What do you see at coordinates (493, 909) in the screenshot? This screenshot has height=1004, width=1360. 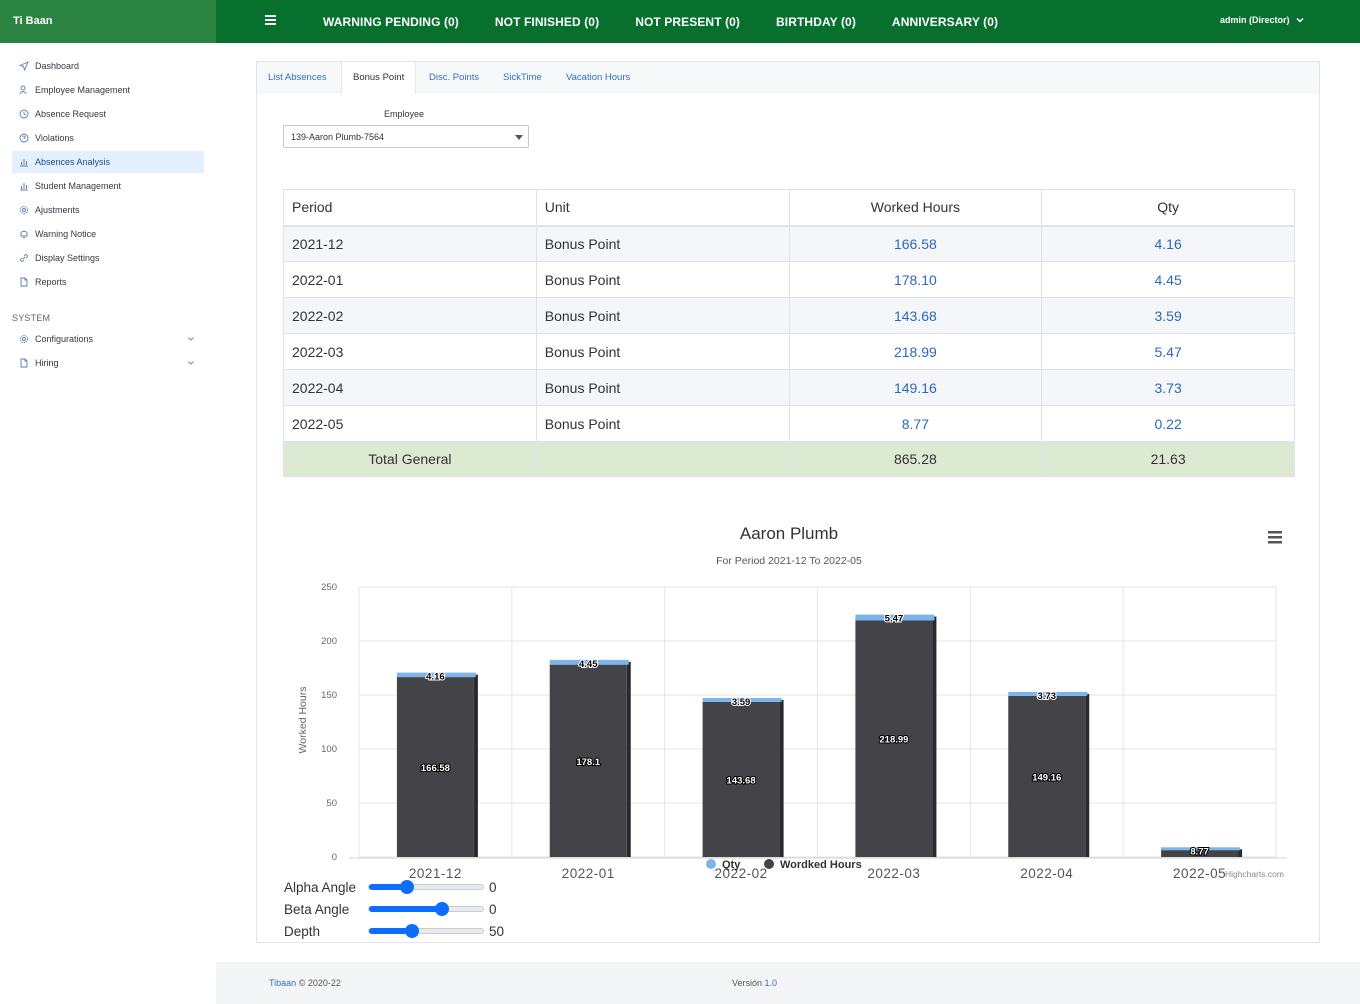 I see `slider-value: 0` at bounding box center [493, 909].